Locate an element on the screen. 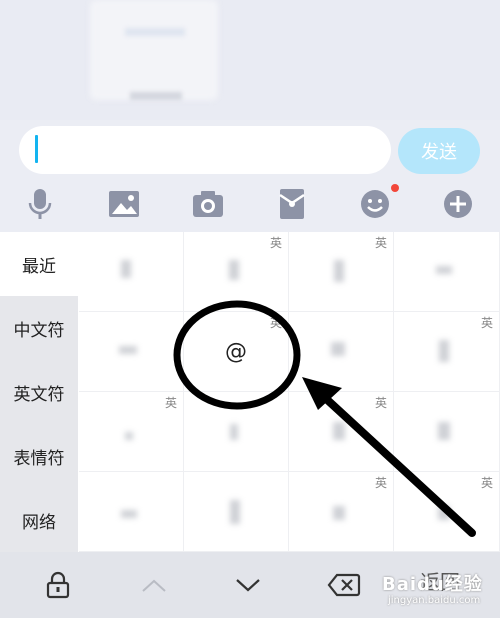  category-internet: 网络 is located at coordinates (39, 520).